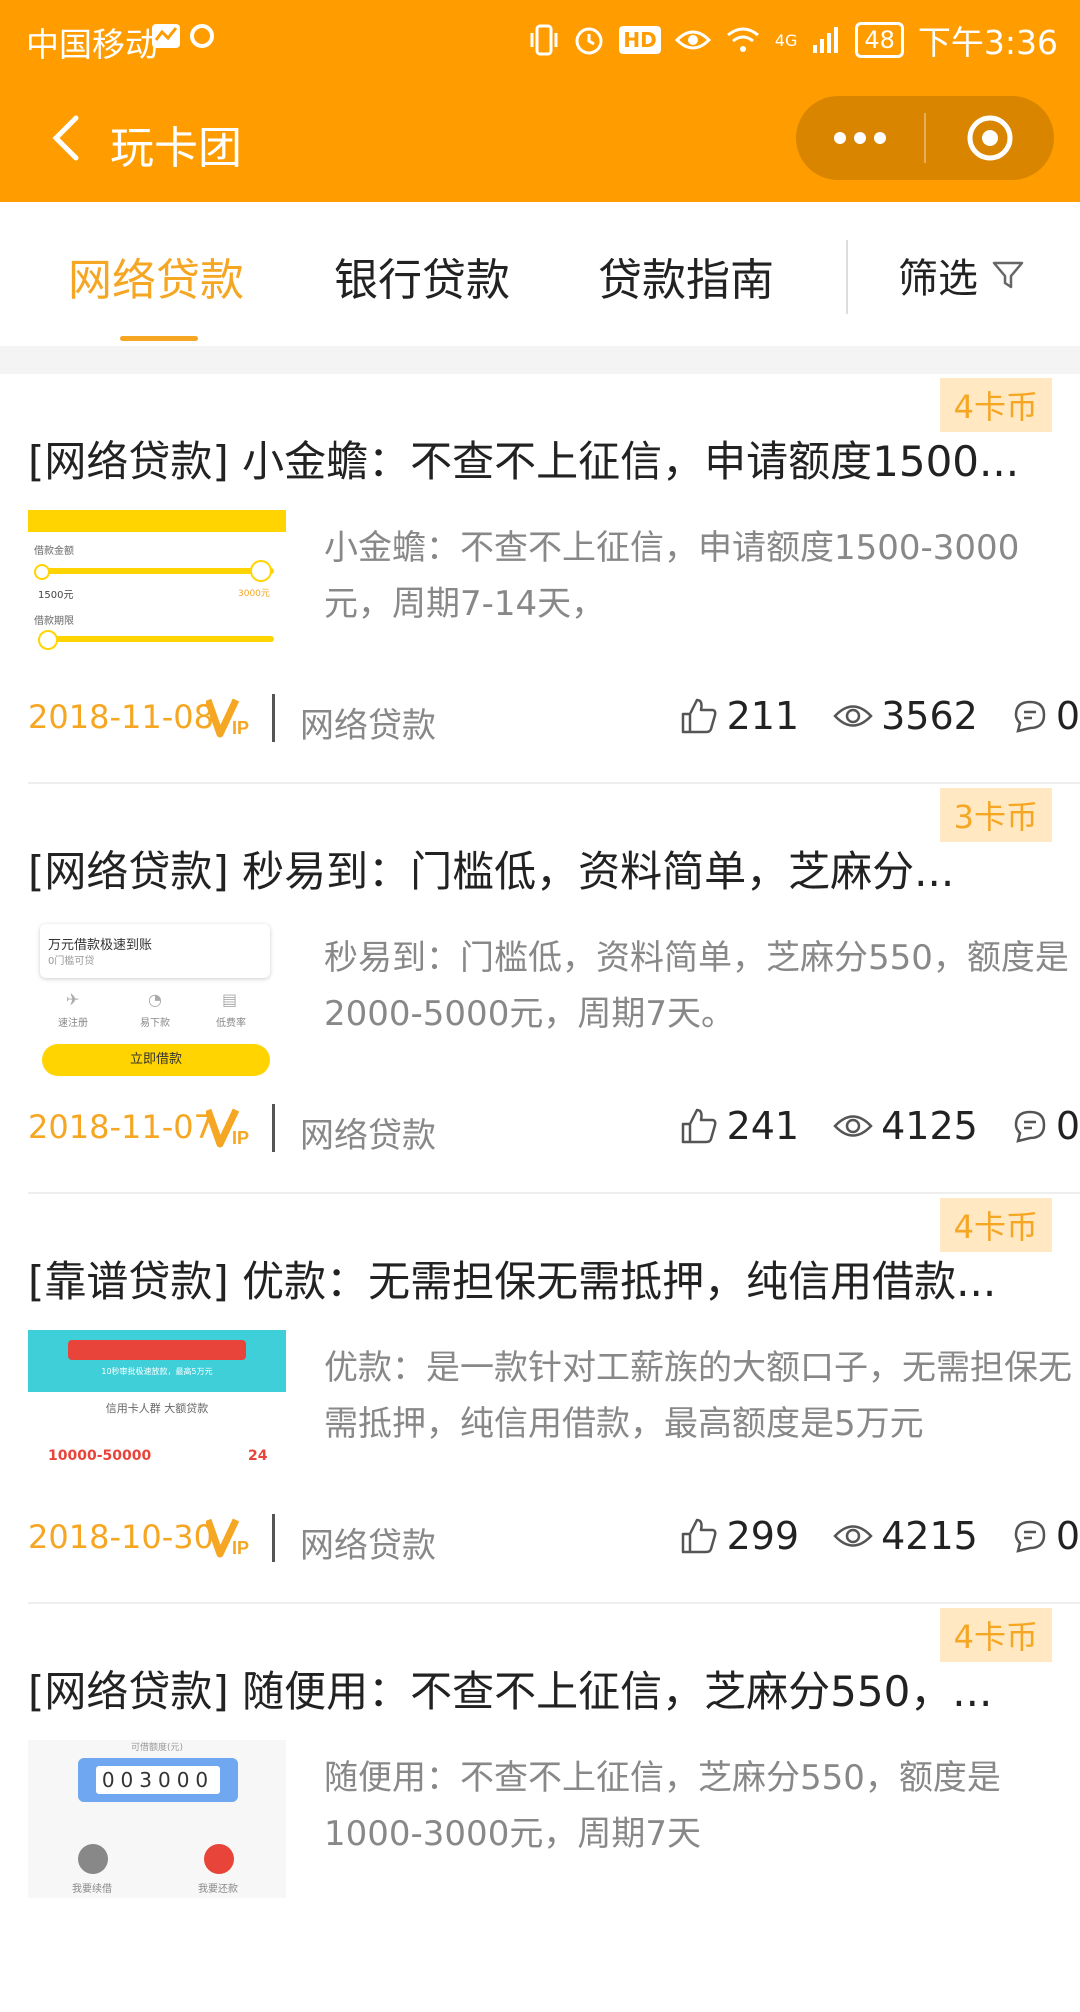 The width and height of the screenshot is (1080, 2012). Describe the element at coordinates (879, 40) in the screenshot. I see `battery-icon: 48` at that location.